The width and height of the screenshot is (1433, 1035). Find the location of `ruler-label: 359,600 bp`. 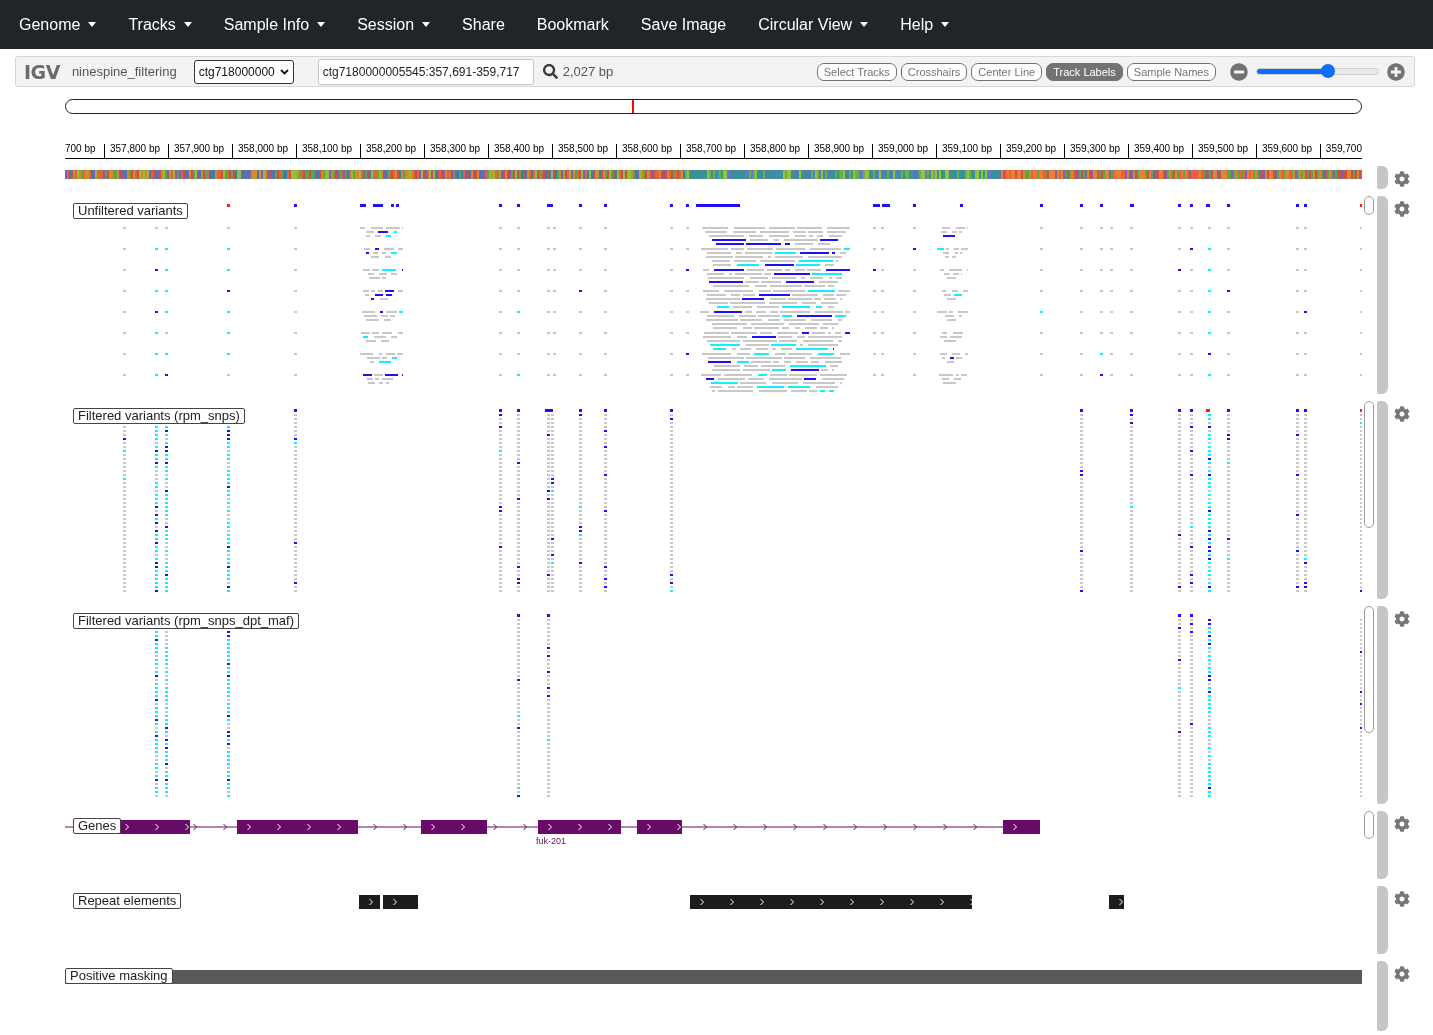

ruler-label: 359,600 bp is located at coordinates (1287, 148).